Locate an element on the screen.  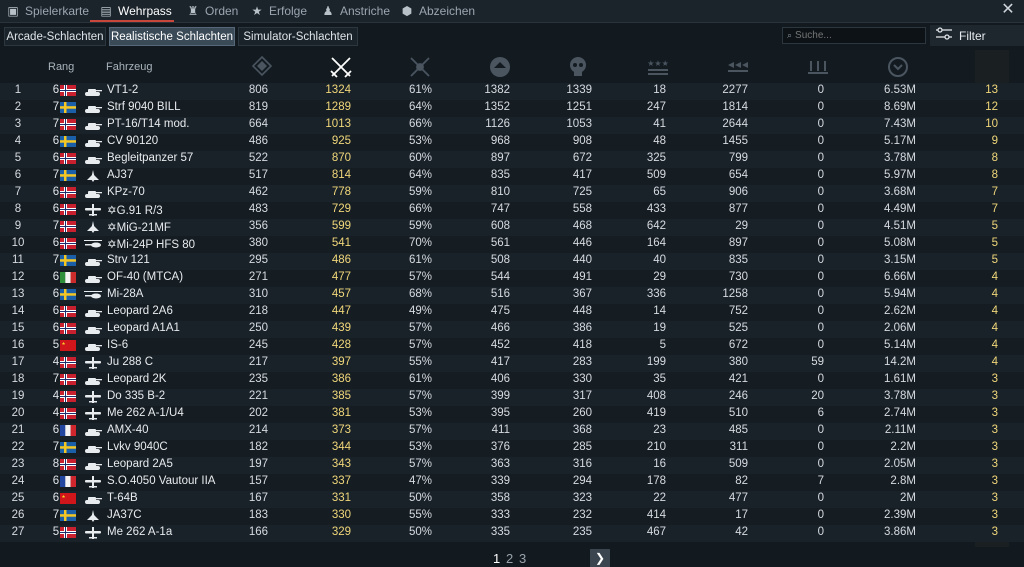
respawns-value: 333 is located at coordinates (500, 515).